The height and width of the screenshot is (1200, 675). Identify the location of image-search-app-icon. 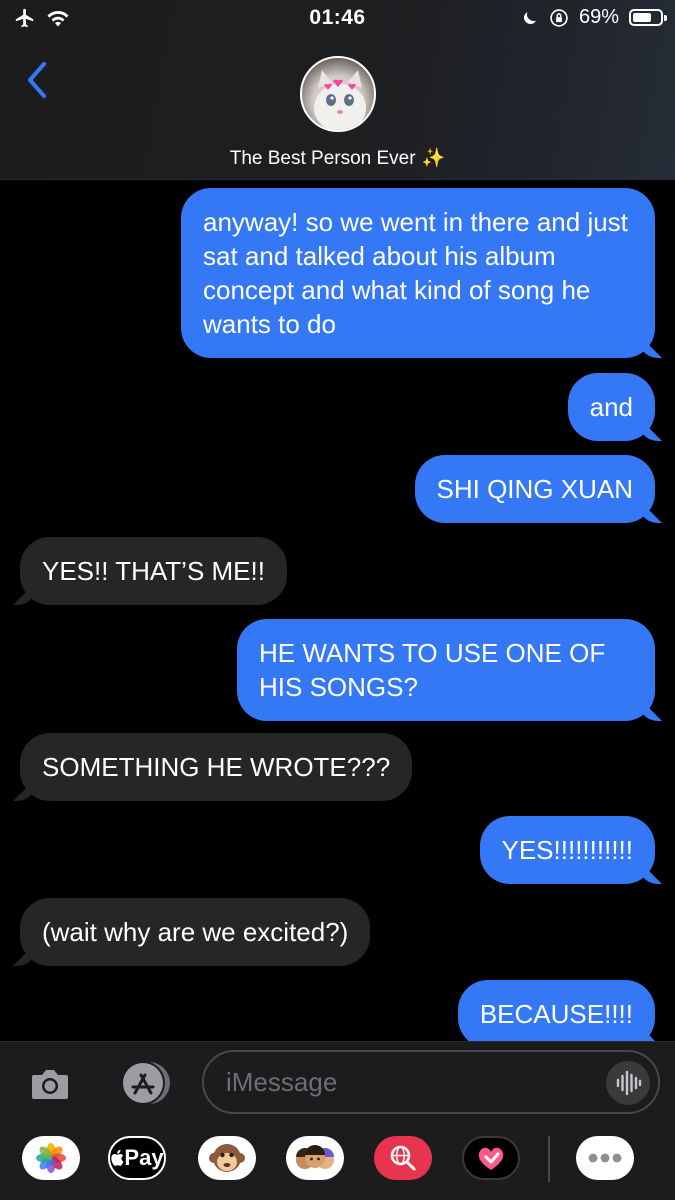
(403, 1158).